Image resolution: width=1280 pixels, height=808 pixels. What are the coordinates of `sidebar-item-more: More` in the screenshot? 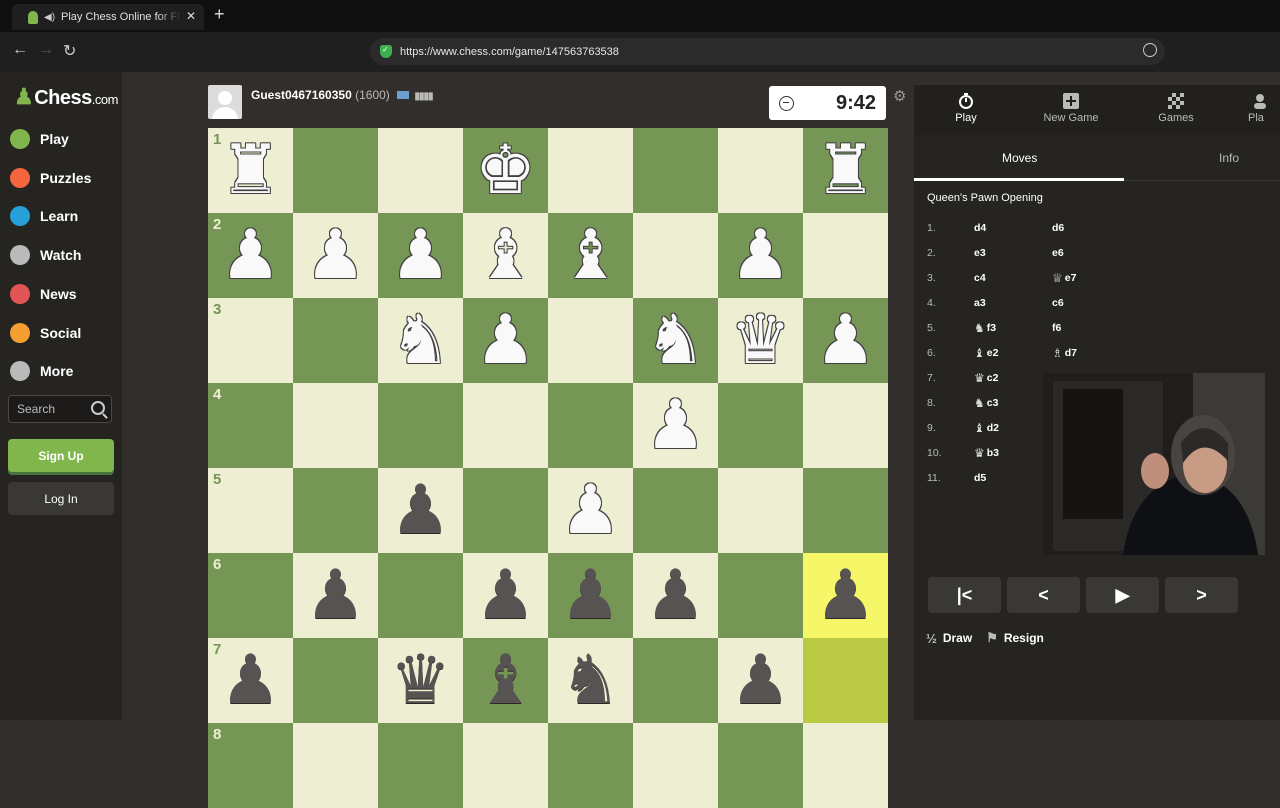 It's located at (41, 371).